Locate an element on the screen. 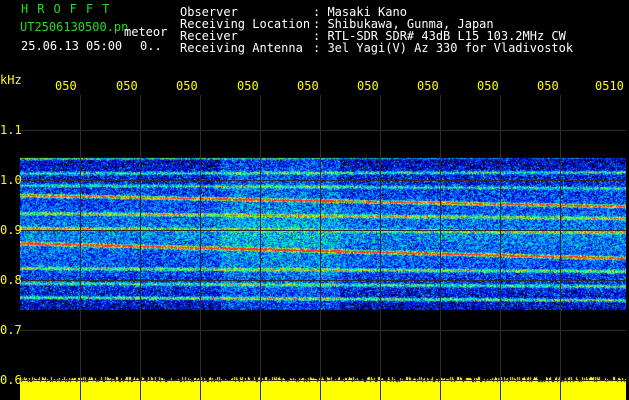 The height and width of the screenshot is (400, 629). freq-tick: 0.9 is located at coordinates (11, 230).